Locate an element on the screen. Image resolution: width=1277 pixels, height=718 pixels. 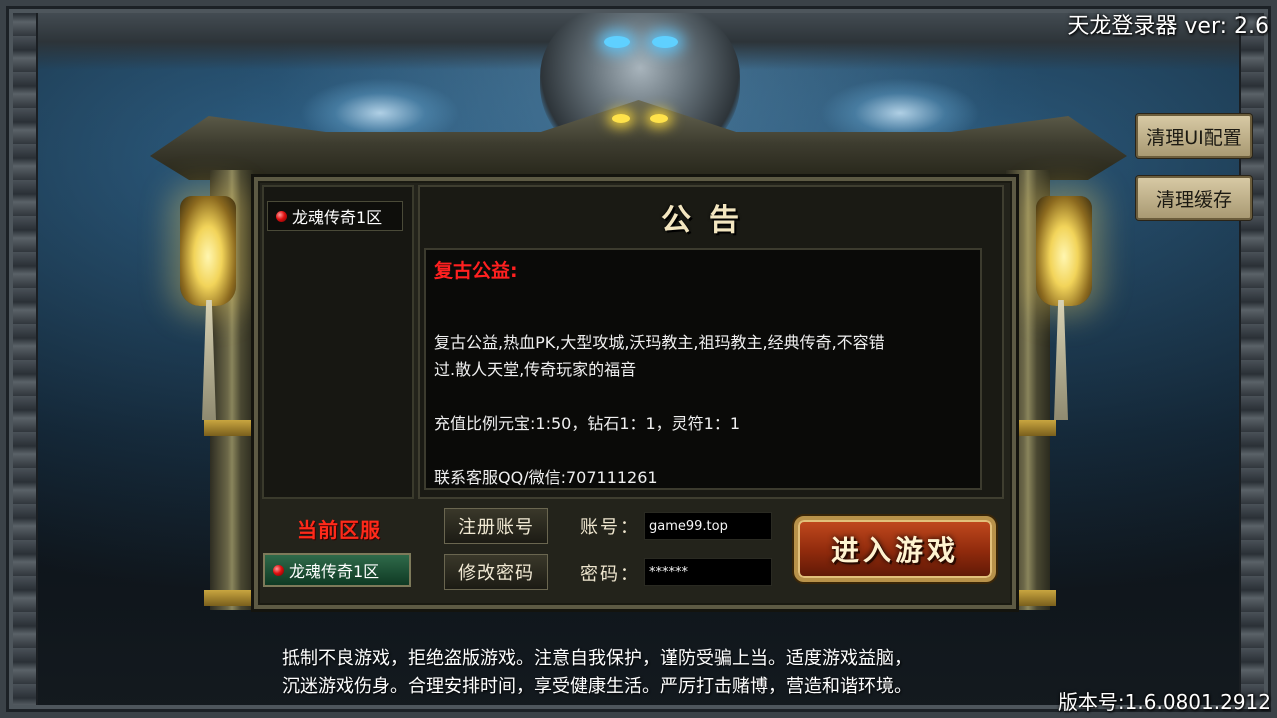
notice-line: 联系客服QQ/微信:707111261 is located at coordinates (546, 477).